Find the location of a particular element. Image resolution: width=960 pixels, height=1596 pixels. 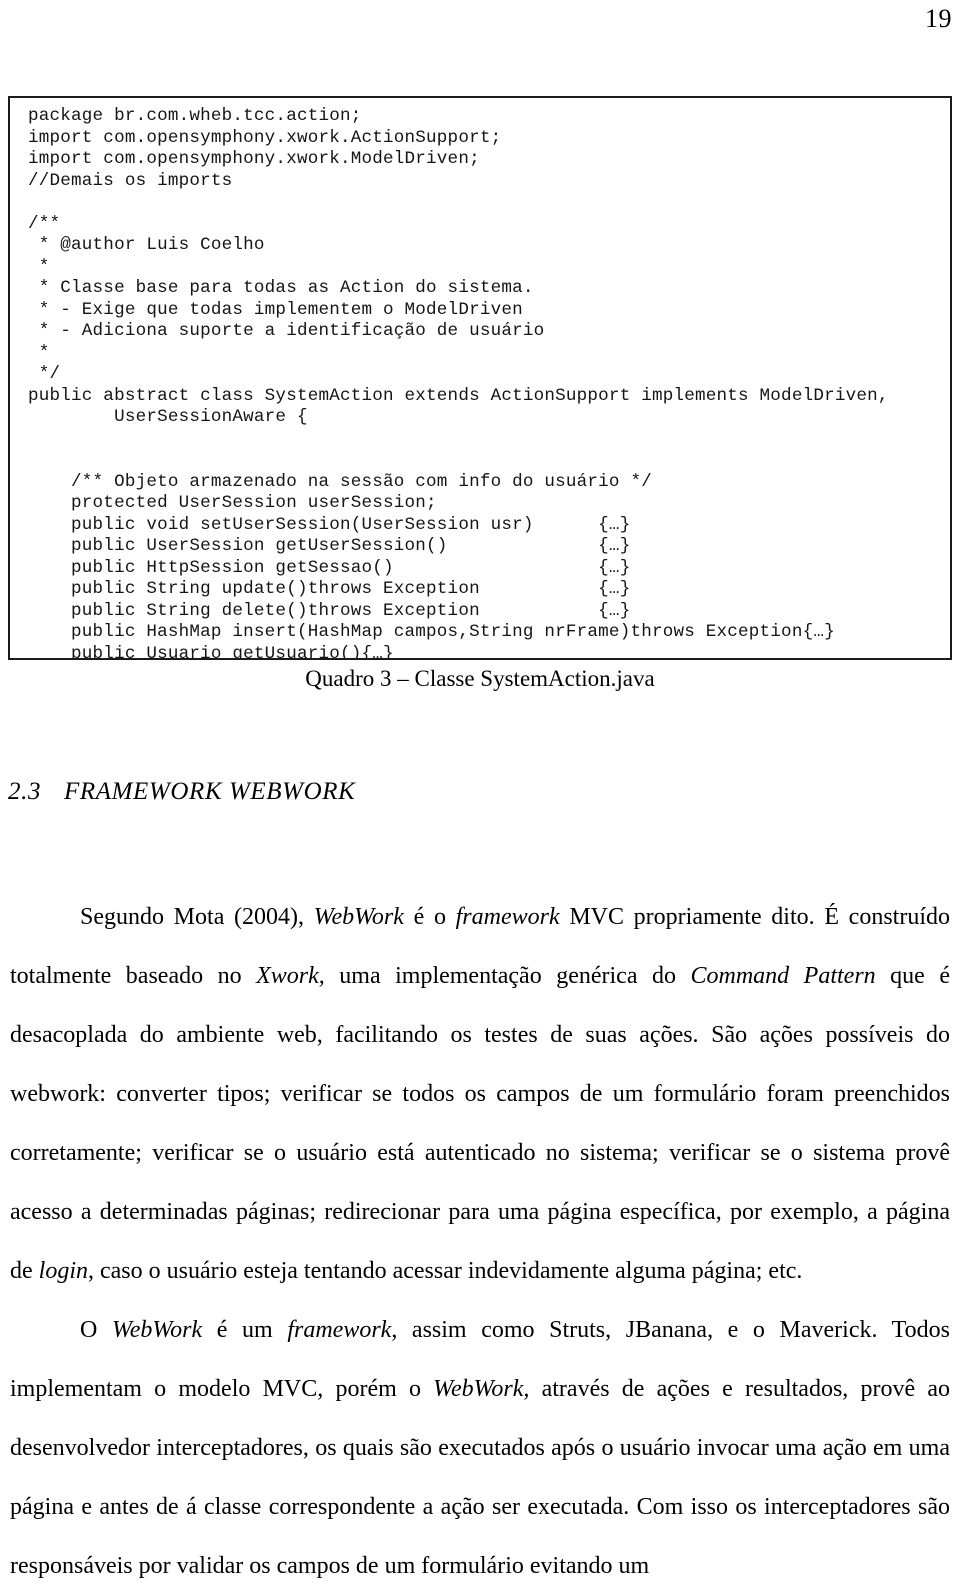

code-line: public UserSession getUserSession() {…} is located at coordinates (329, 546).